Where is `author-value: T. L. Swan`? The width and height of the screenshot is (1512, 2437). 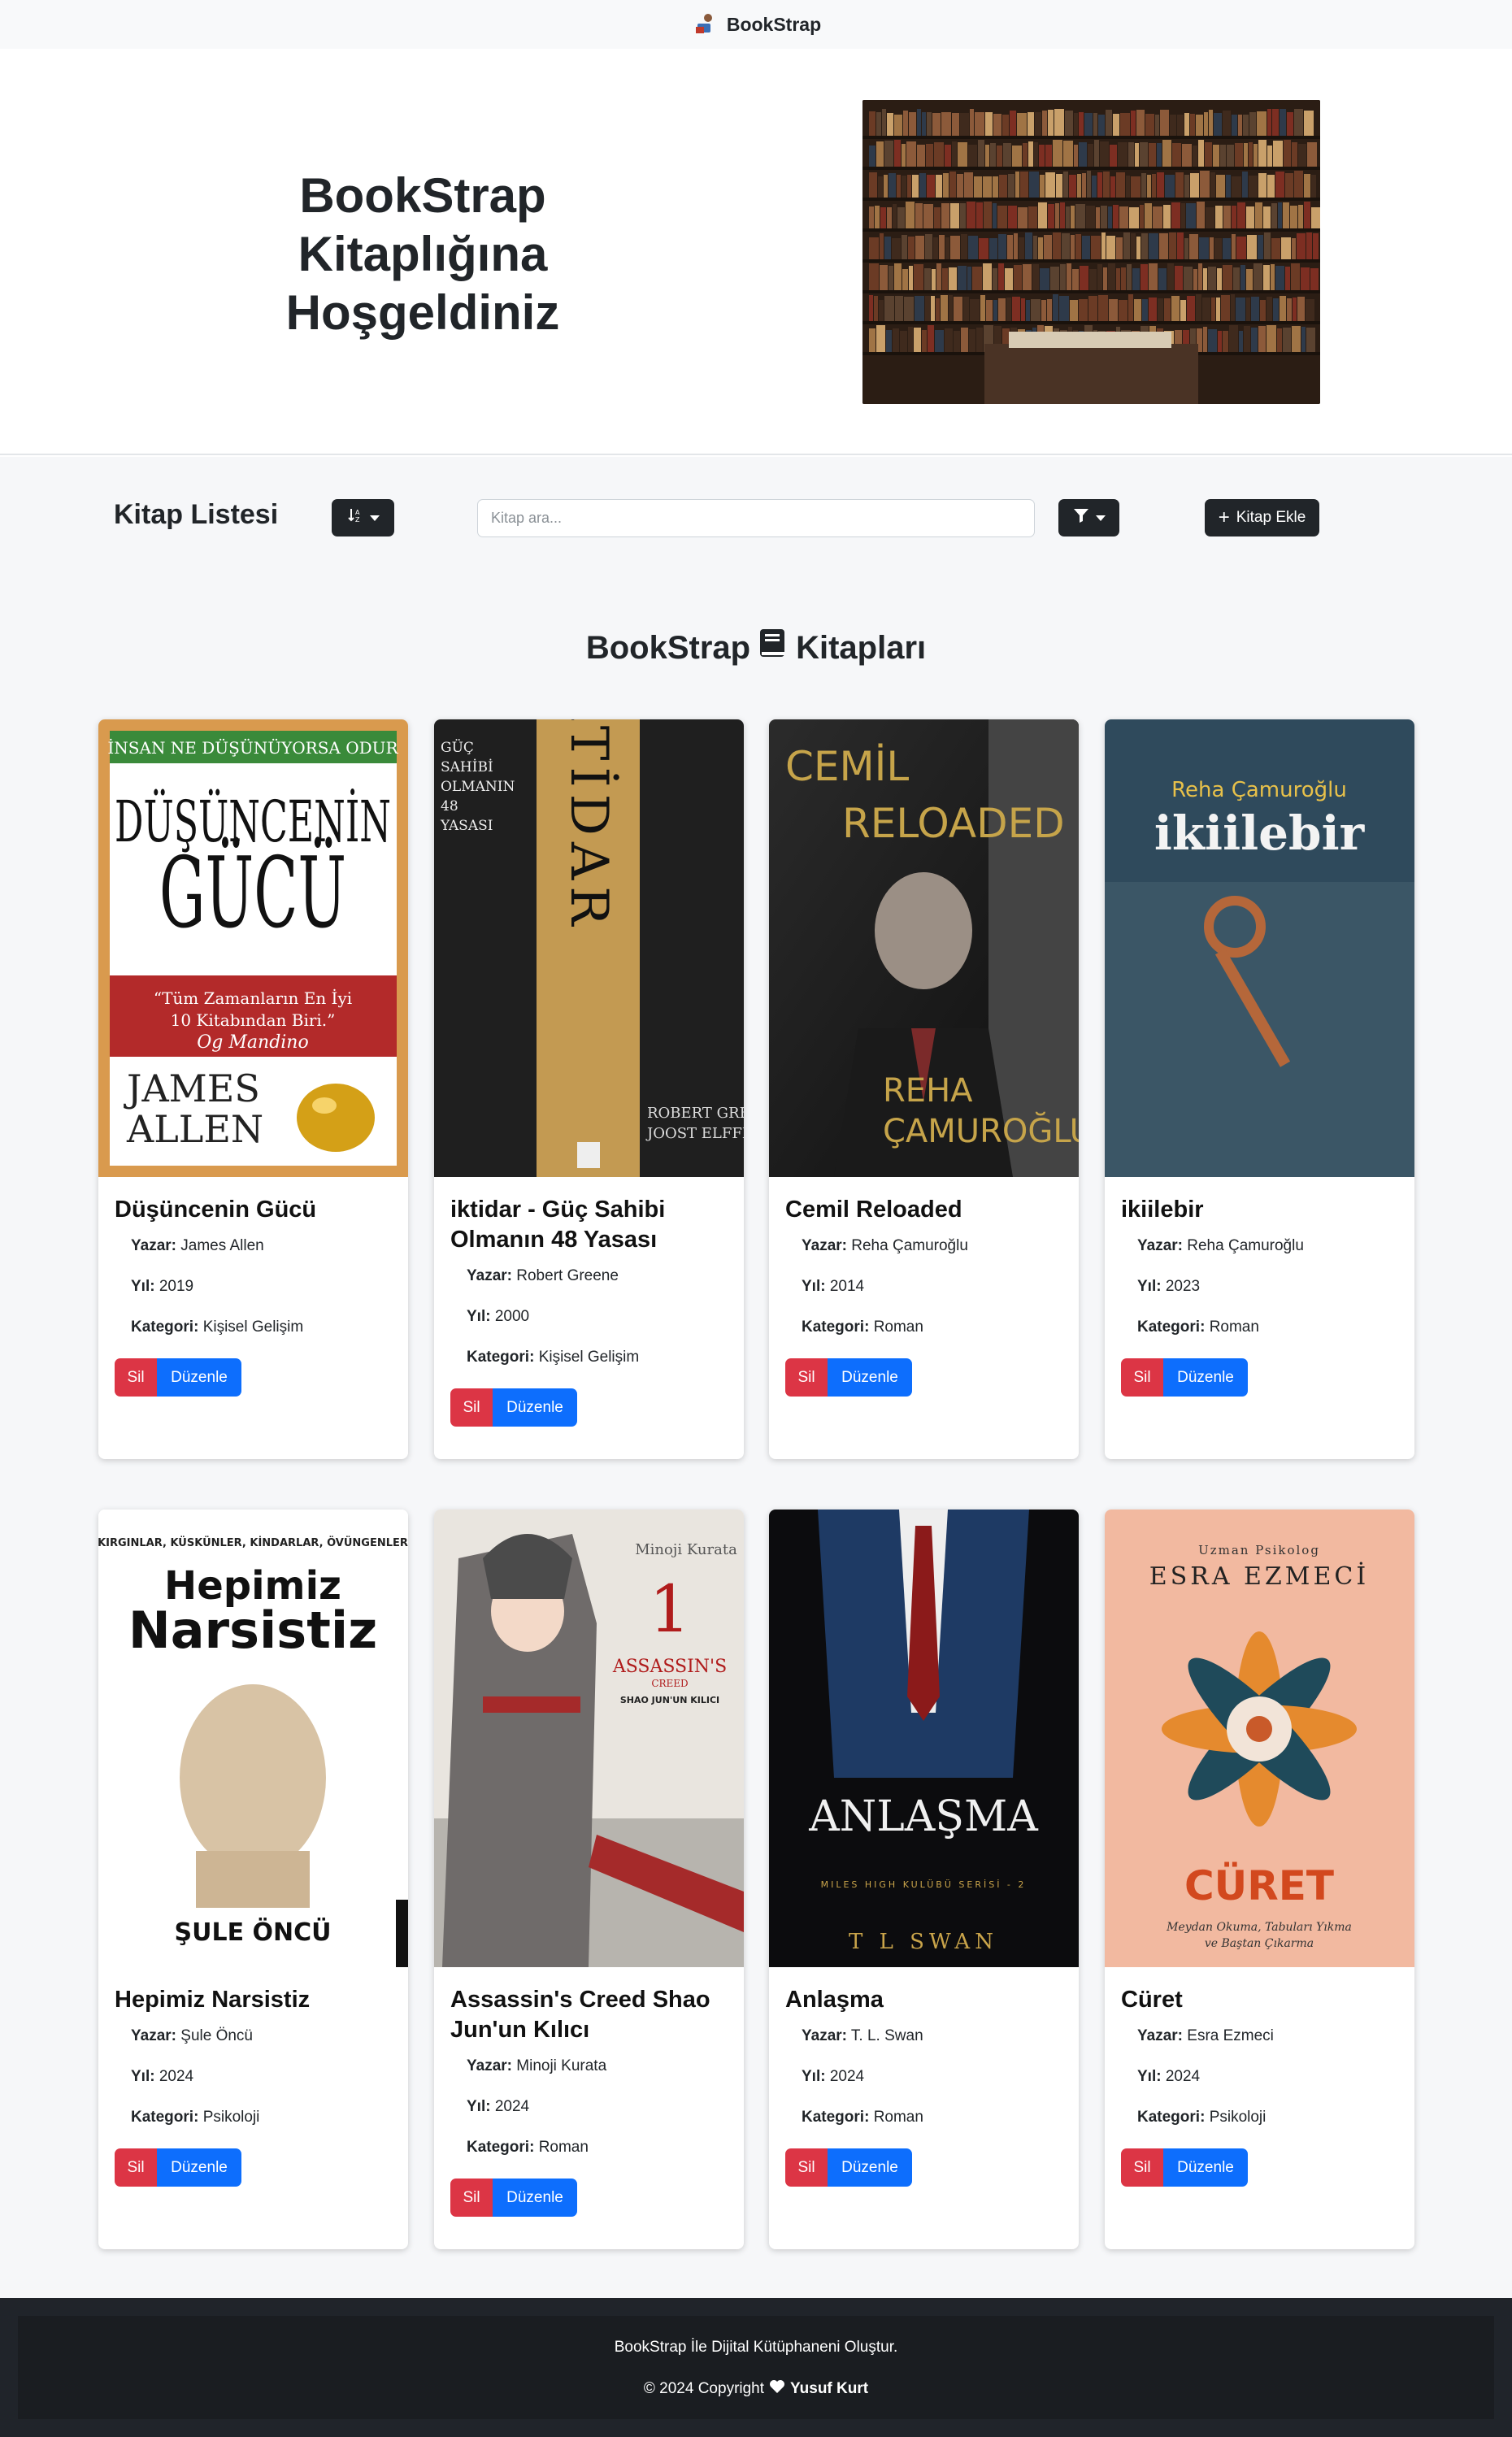
author-value: T. L. Swan is located at coordinates (887, 2035).